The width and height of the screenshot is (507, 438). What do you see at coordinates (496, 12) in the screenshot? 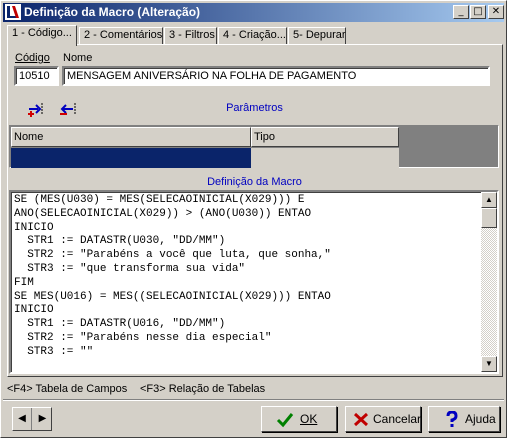
I see `close-button: ✕` at bounding box center [496, 12].